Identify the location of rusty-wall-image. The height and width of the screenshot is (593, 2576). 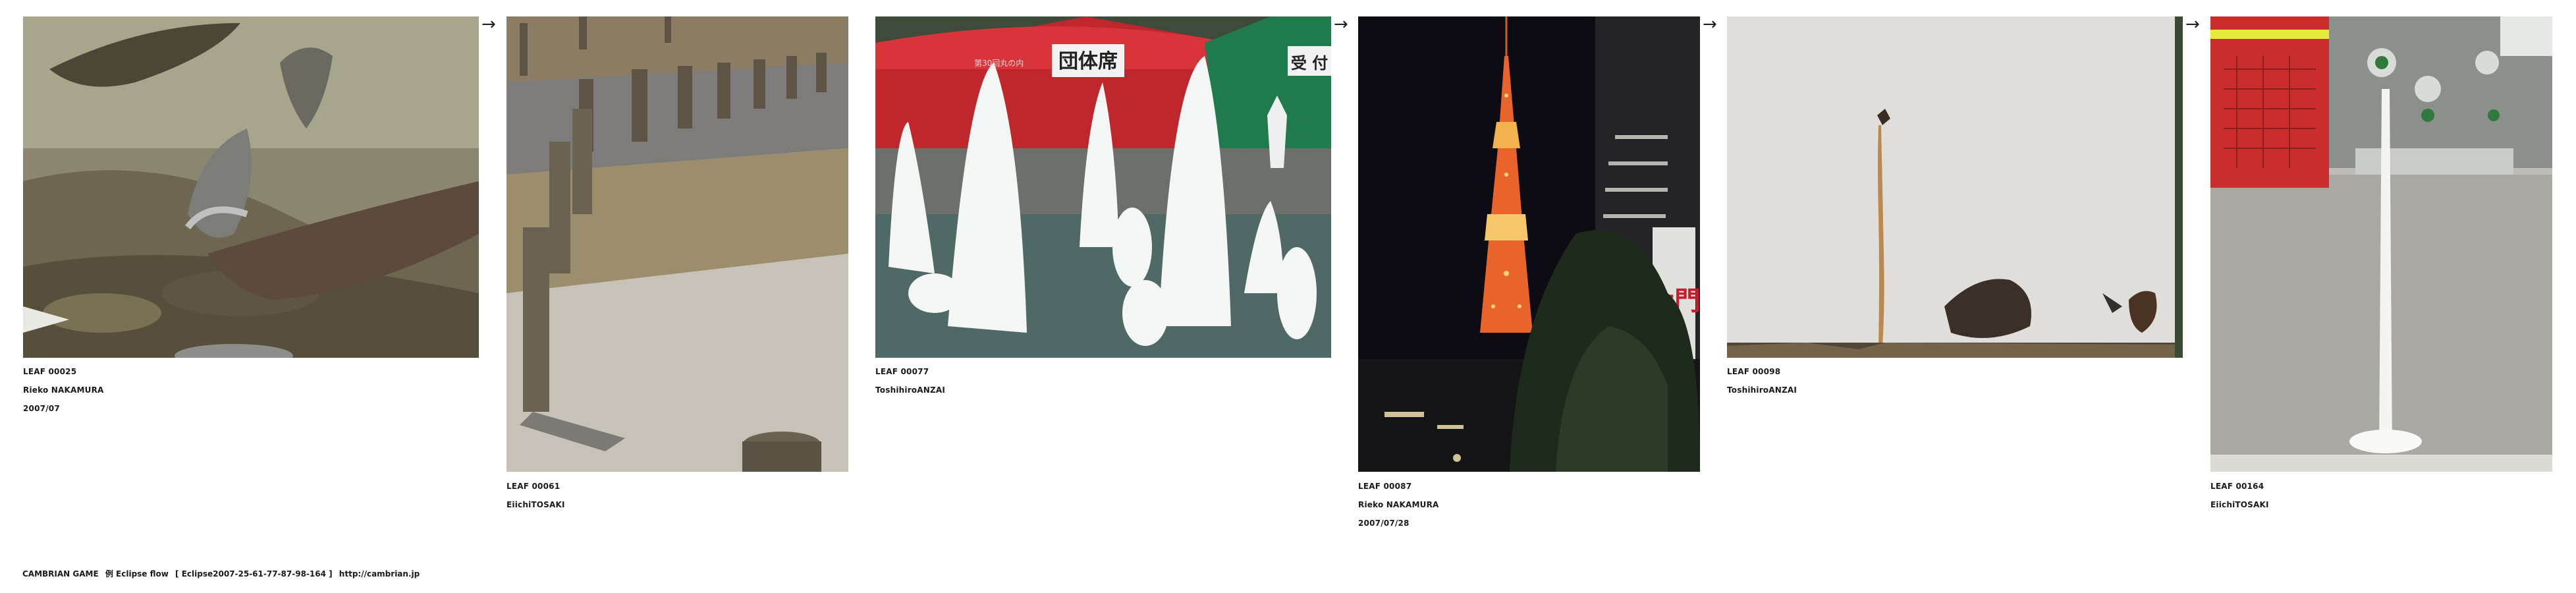
(1955, 187).